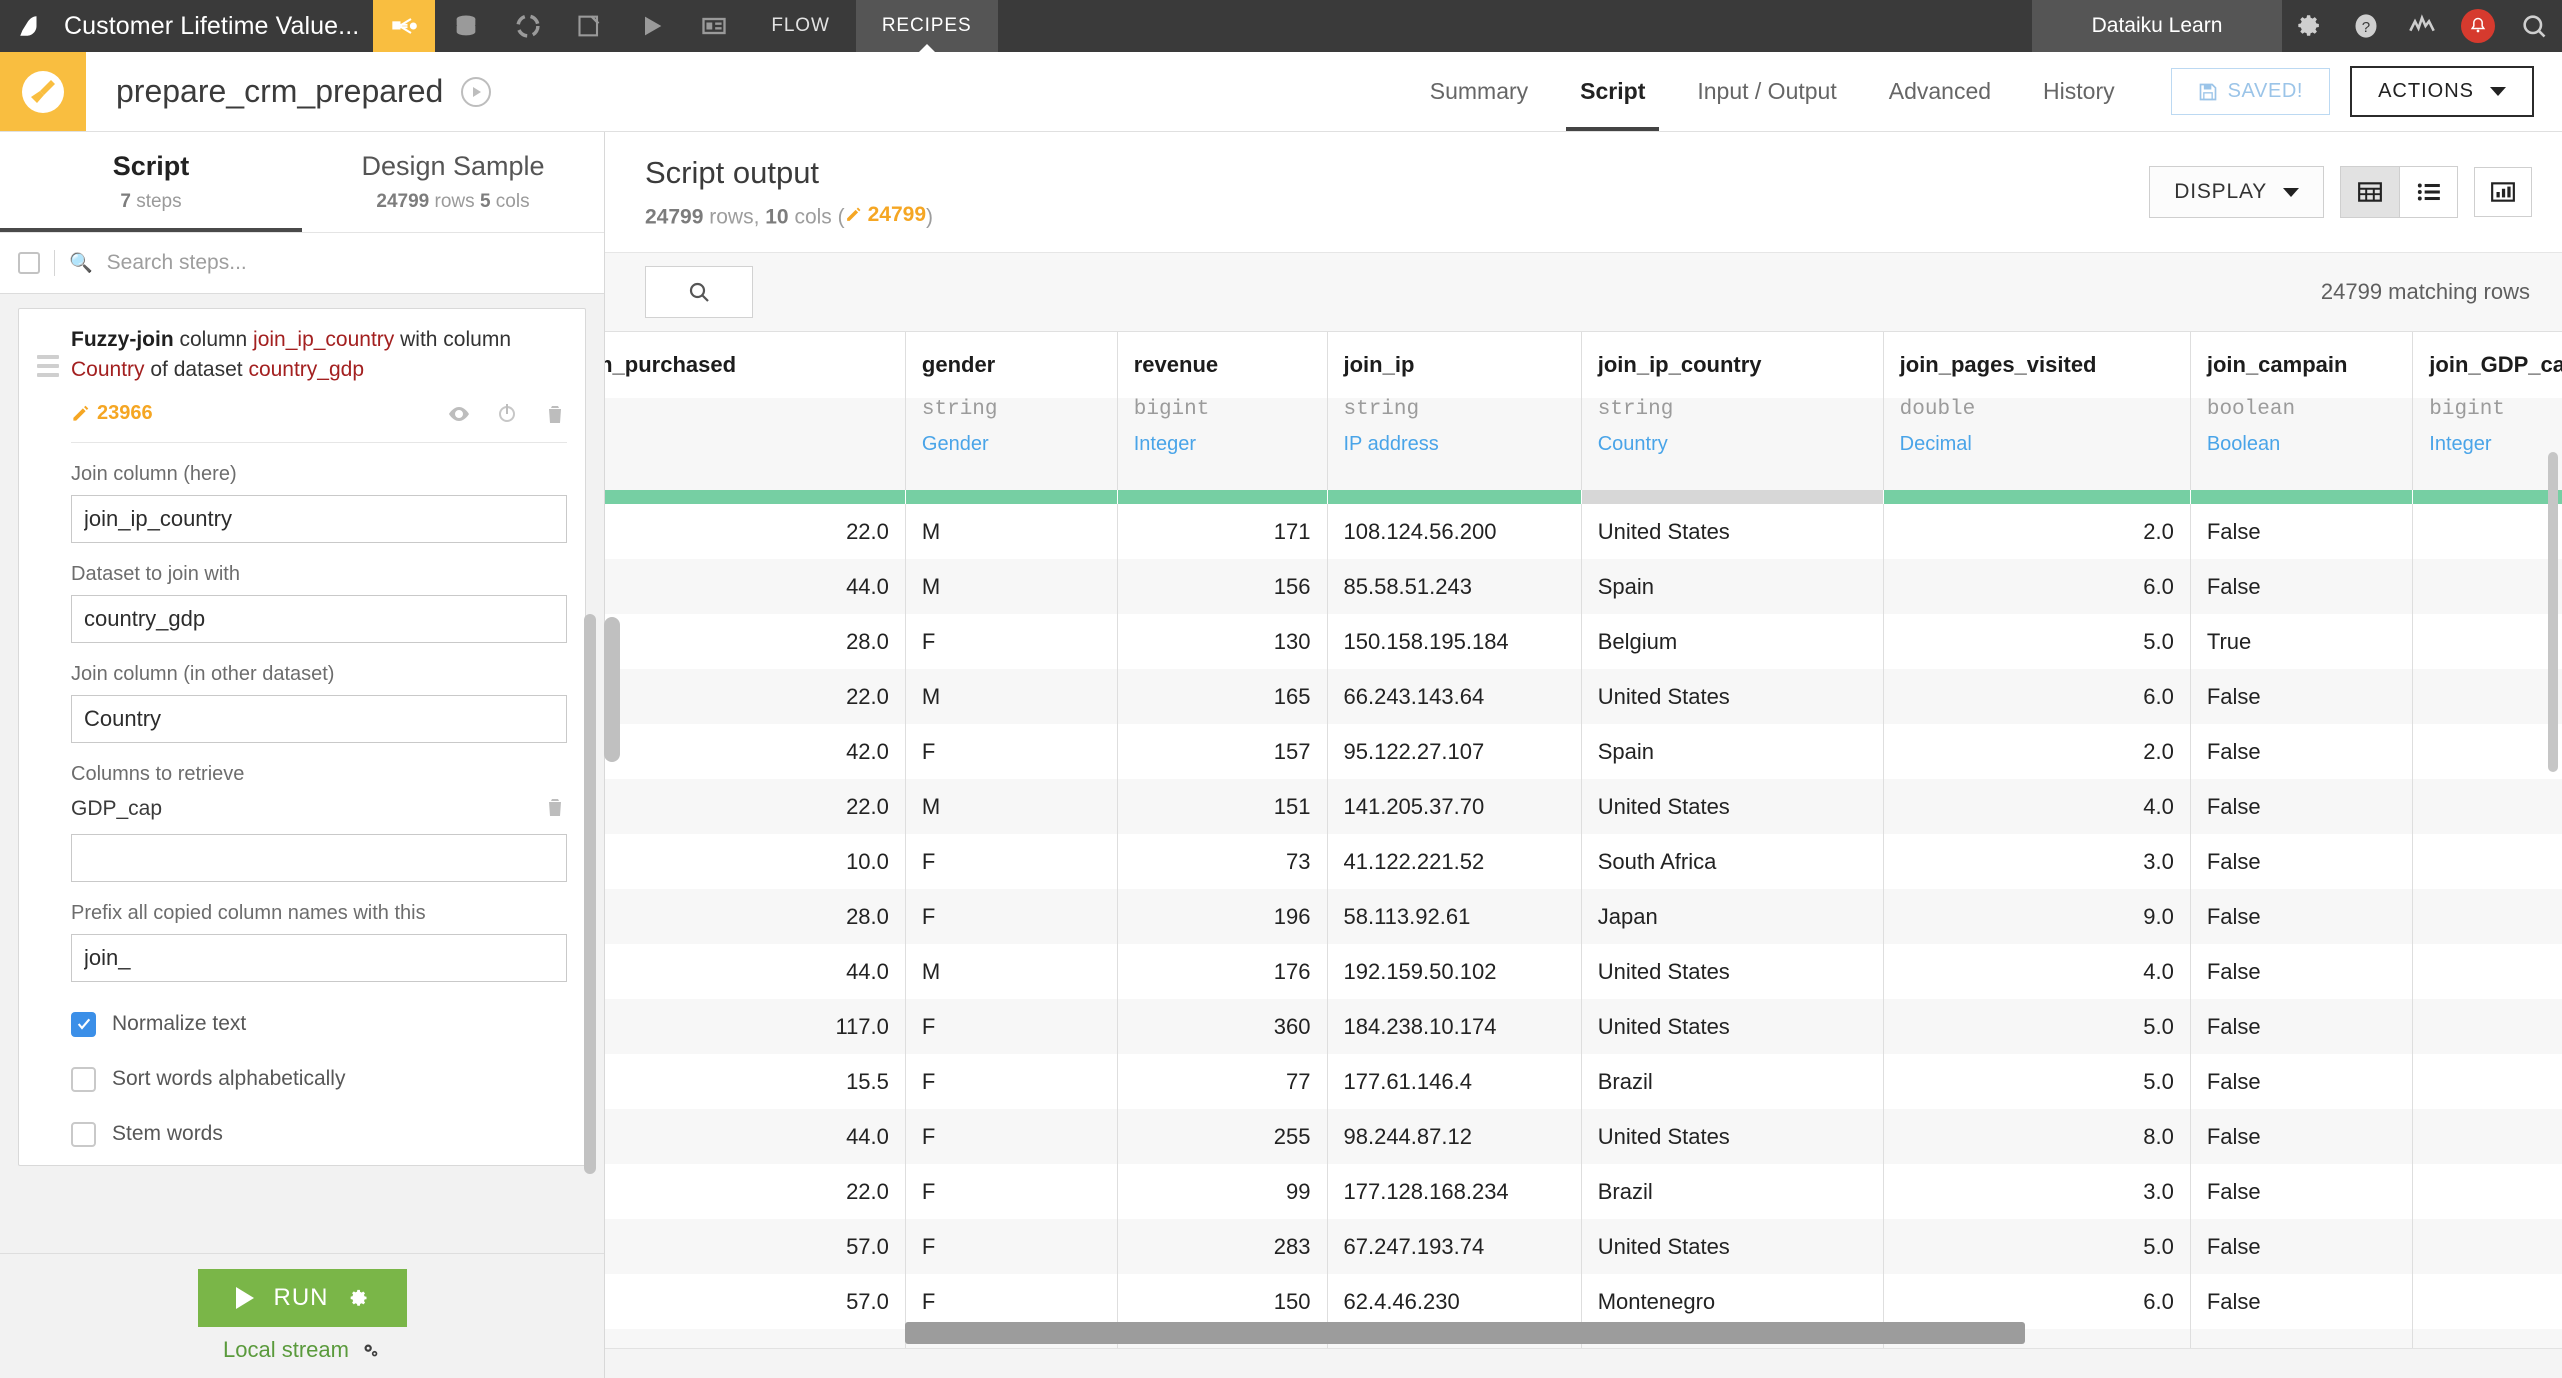  Describe the element at coordinates (2236, 192) in the screenshot. I see `display-button: DISPLAY` at that location.